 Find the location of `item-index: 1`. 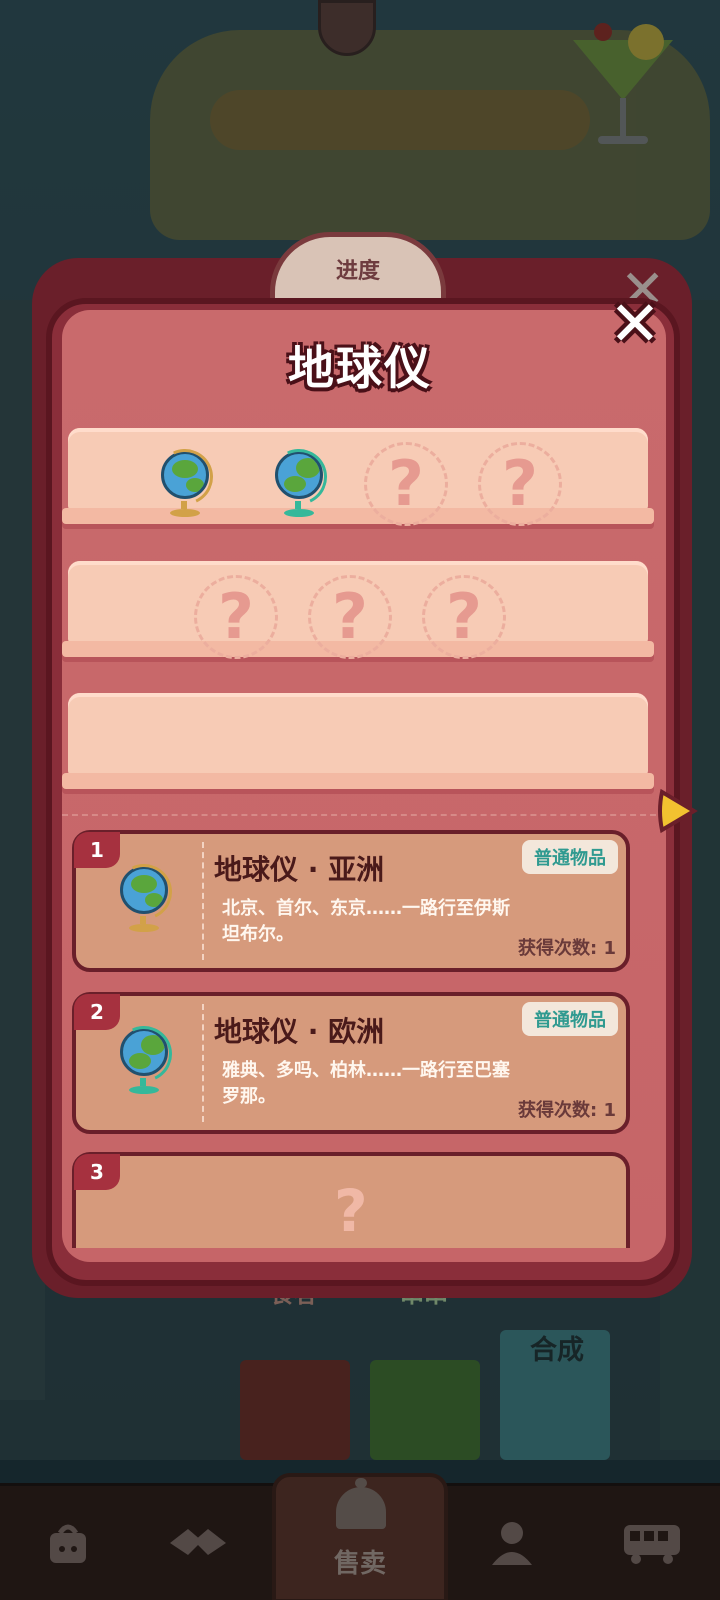

item-index: 1 is located at coordinates (97, 850).